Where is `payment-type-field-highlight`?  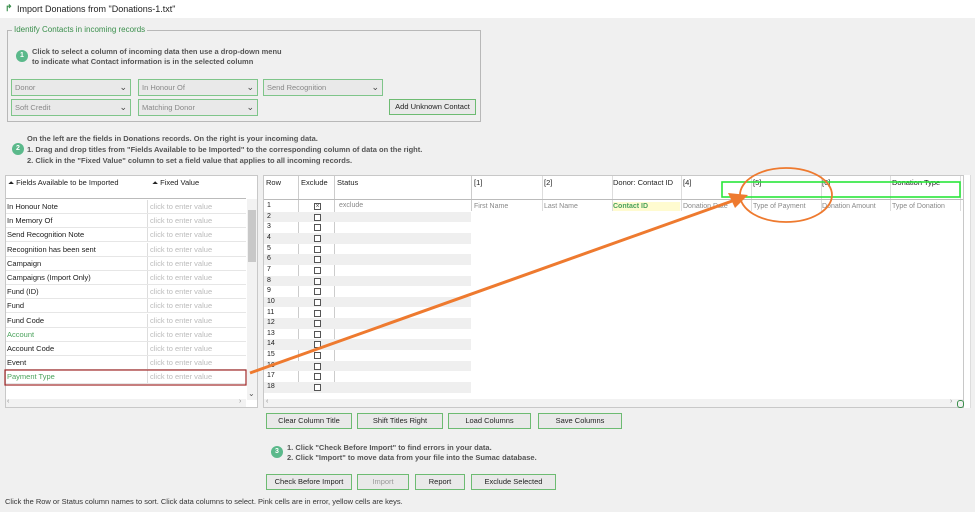 payment-type-field-highlight is located at coordinates (125, 377).